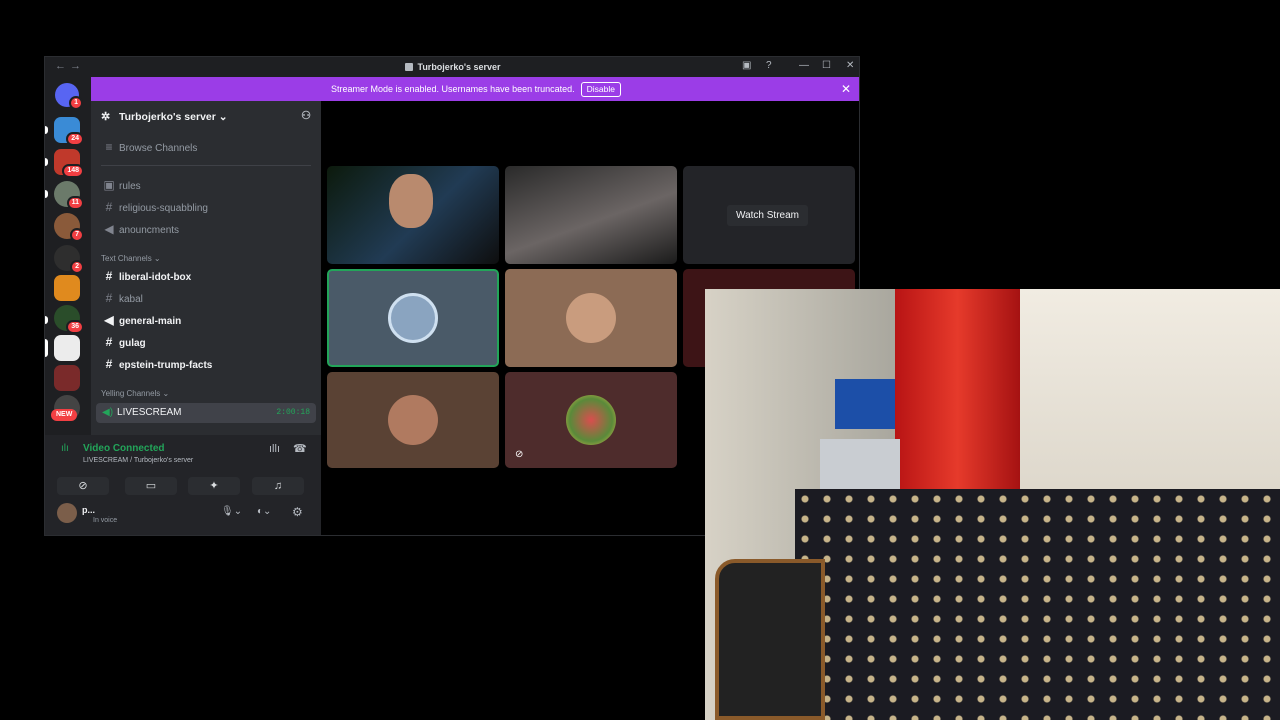 Image resolution: width=1280 pixels, height=720 pixels. I want to click on unread-badge: 24, so click(75, 139).